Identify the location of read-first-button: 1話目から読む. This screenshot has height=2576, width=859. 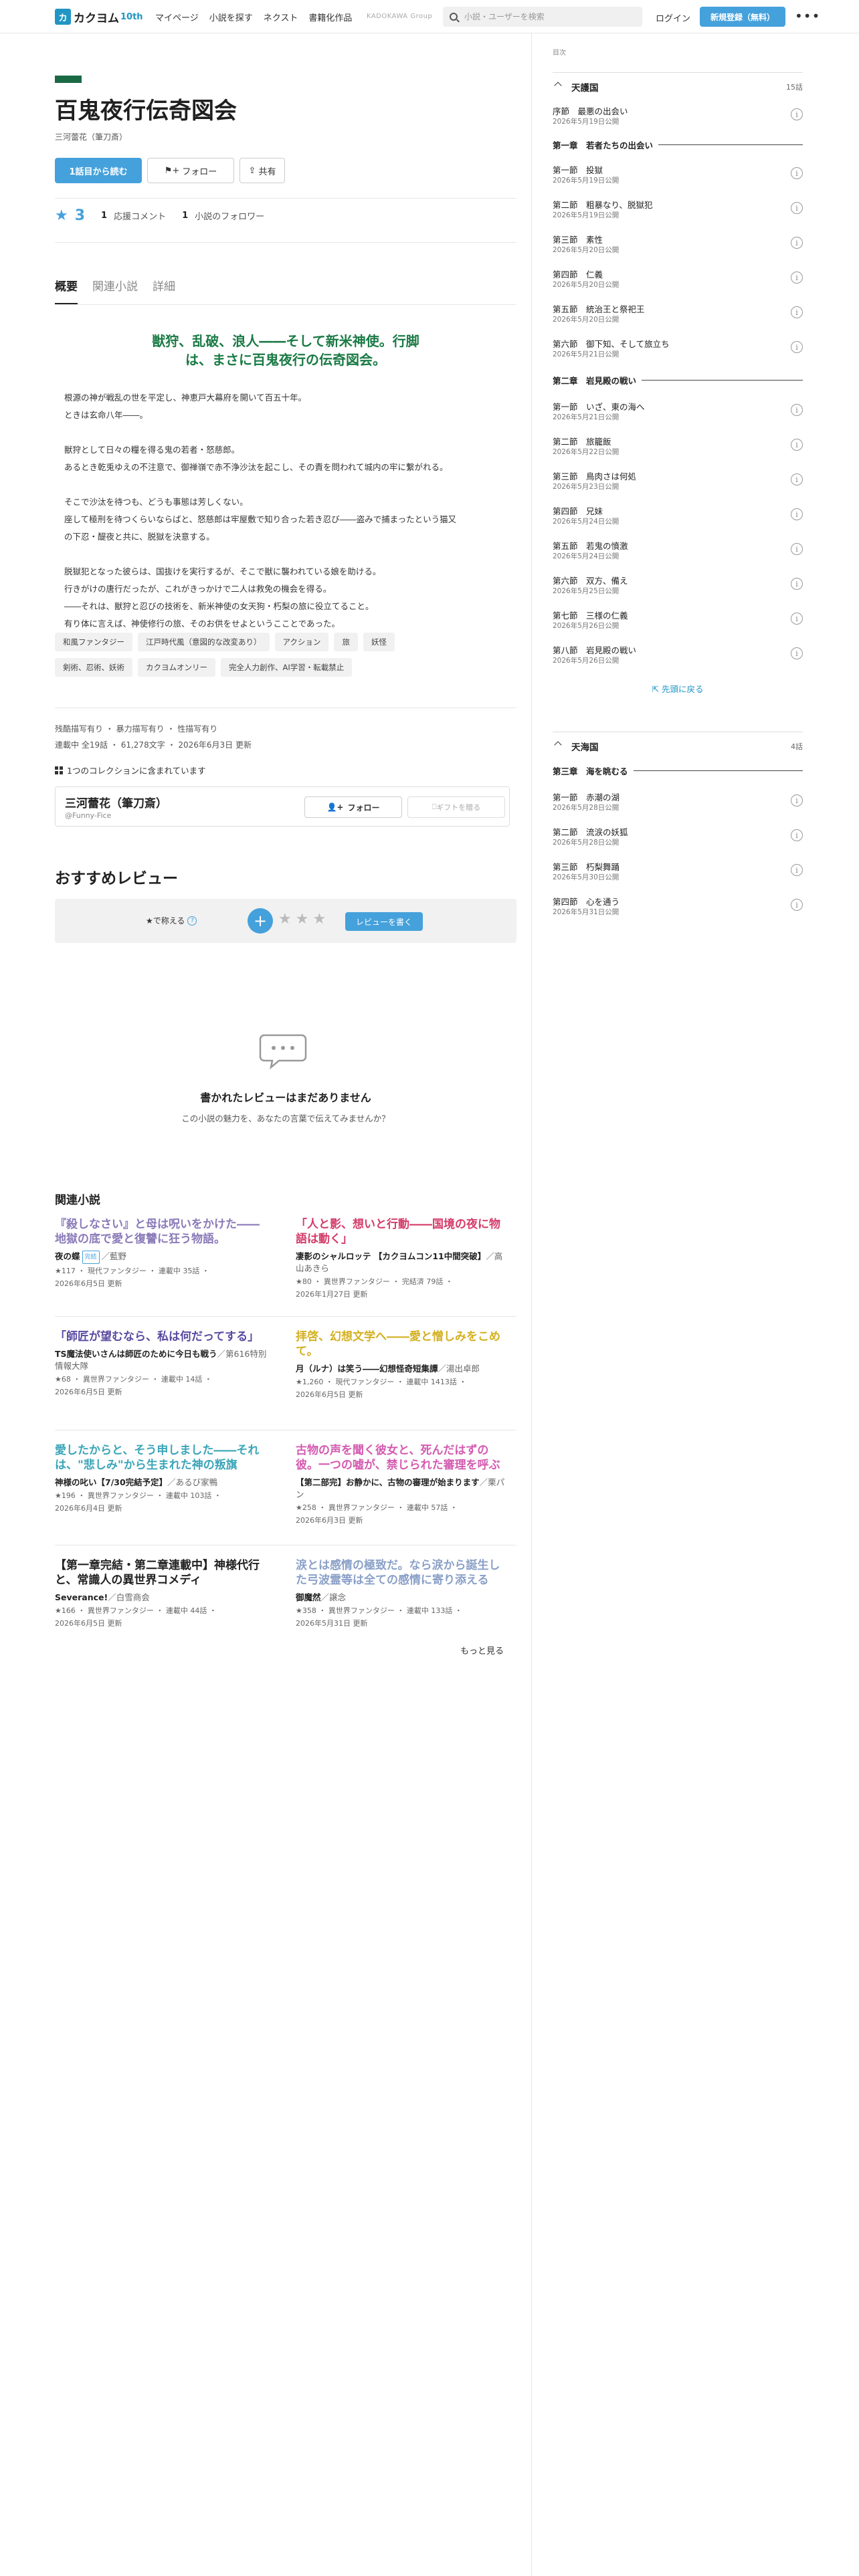
(98, 170).